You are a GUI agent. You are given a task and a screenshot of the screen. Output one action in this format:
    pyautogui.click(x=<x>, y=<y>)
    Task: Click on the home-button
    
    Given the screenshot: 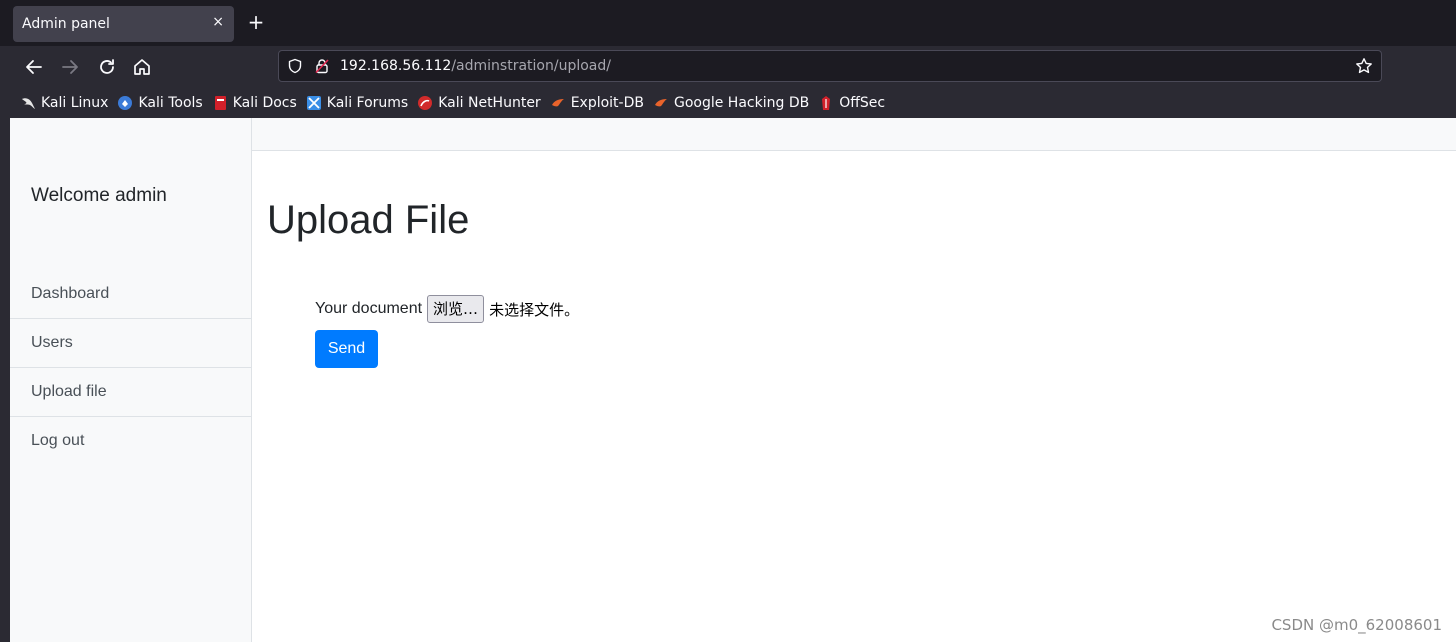 What is the action you would take?
    pyautogui.click(x=142, y=67)
    